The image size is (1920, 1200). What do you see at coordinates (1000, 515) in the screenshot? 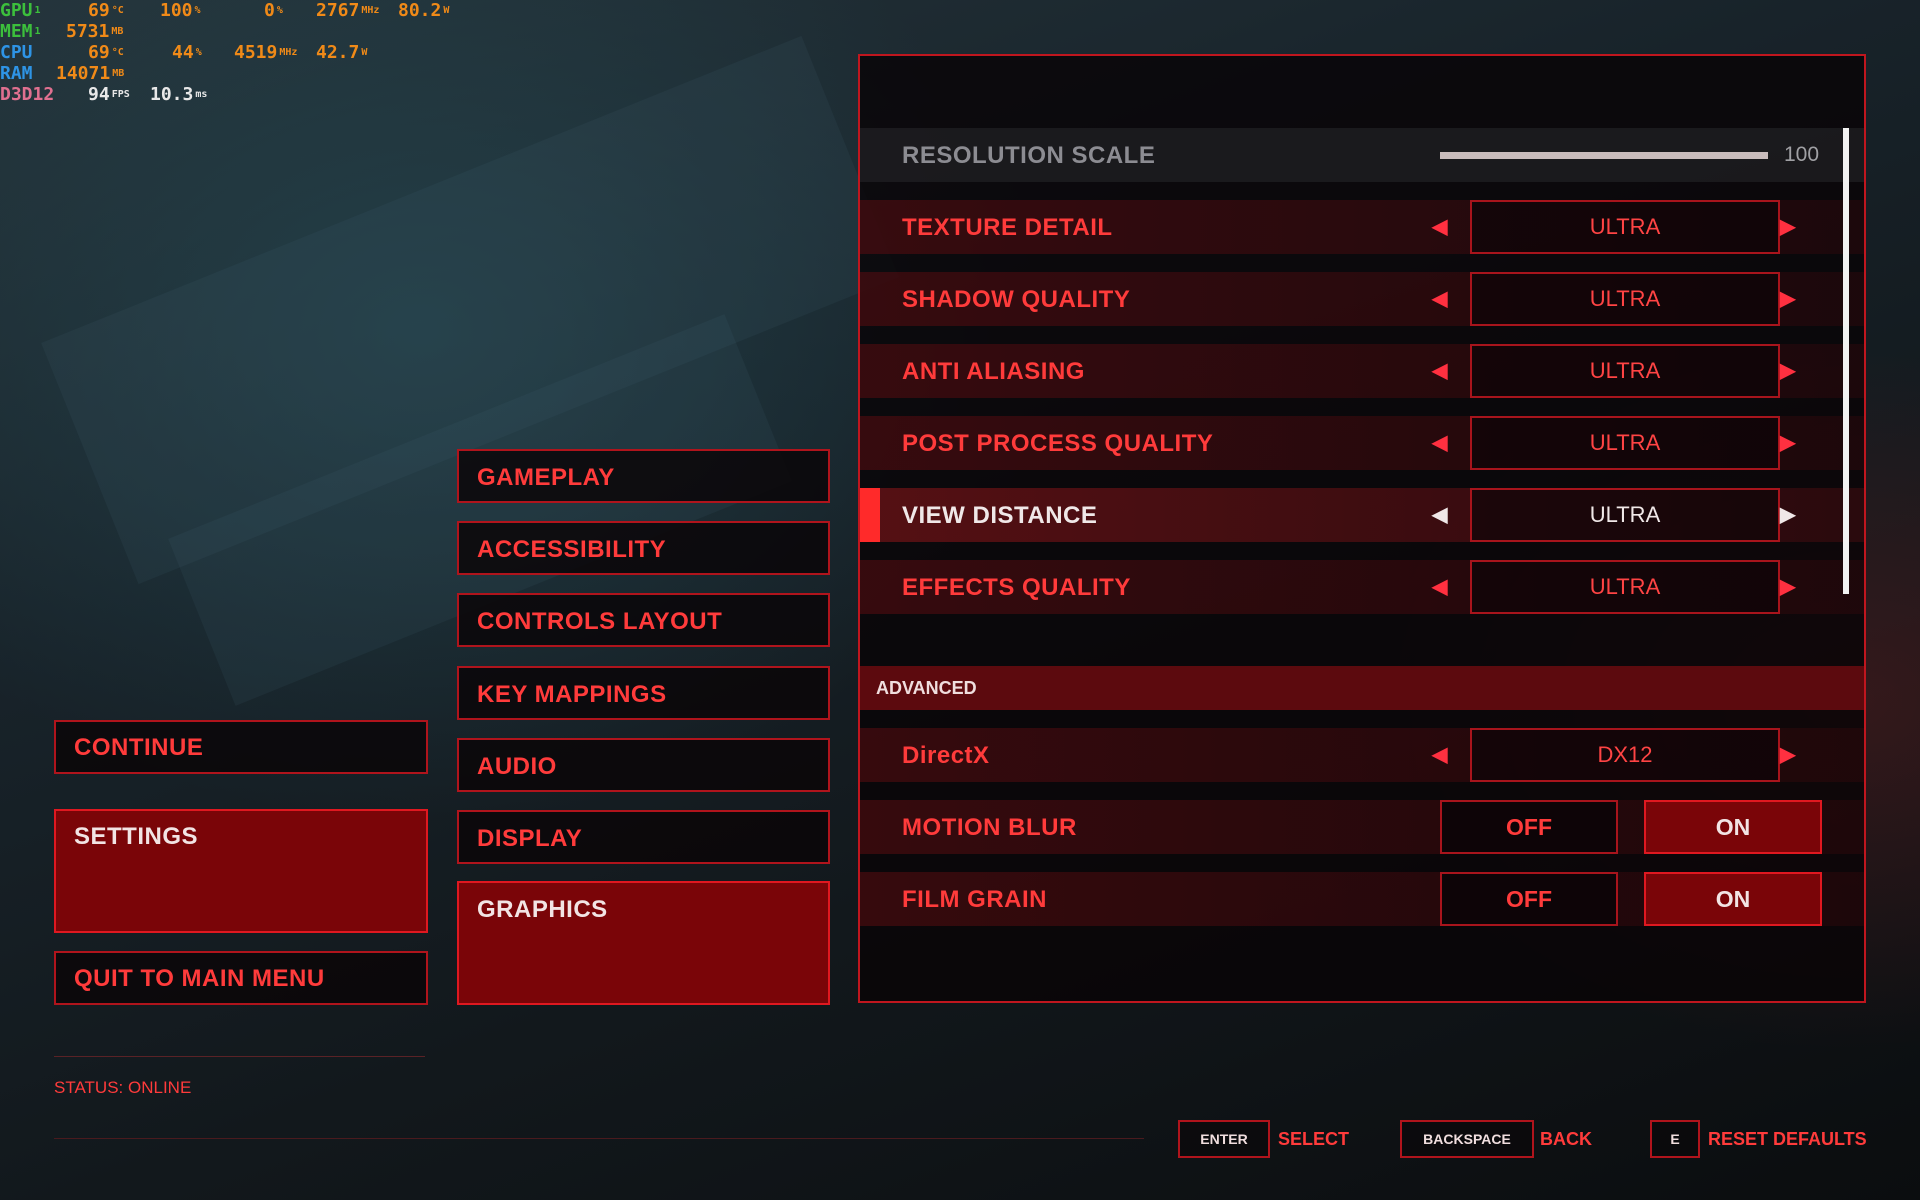
I see `view-distance-label: VIEW DISTANCE` at bounding box center [1000, 515].